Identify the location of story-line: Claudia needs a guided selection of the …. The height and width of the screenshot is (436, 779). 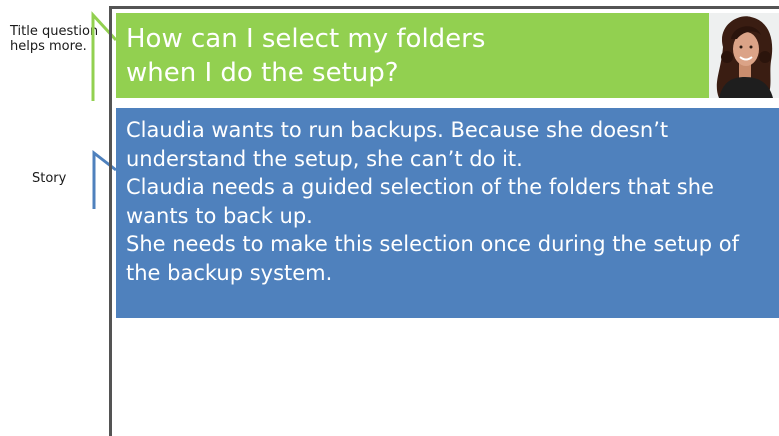
(420, 201).